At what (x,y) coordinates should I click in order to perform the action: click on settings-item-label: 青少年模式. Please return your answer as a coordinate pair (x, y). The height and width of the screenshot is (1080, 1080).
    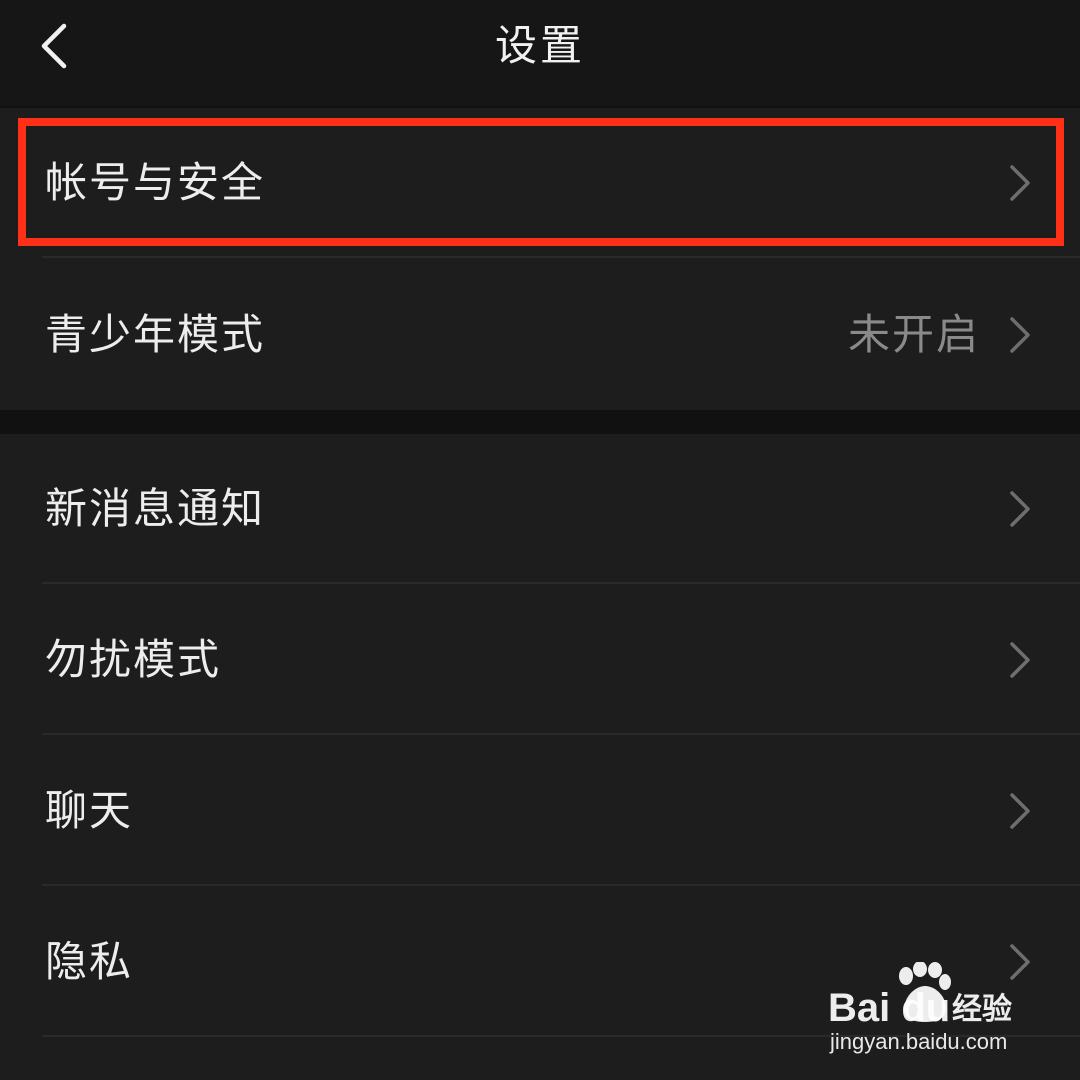
    Looking at the image, I should click on (155, 334).